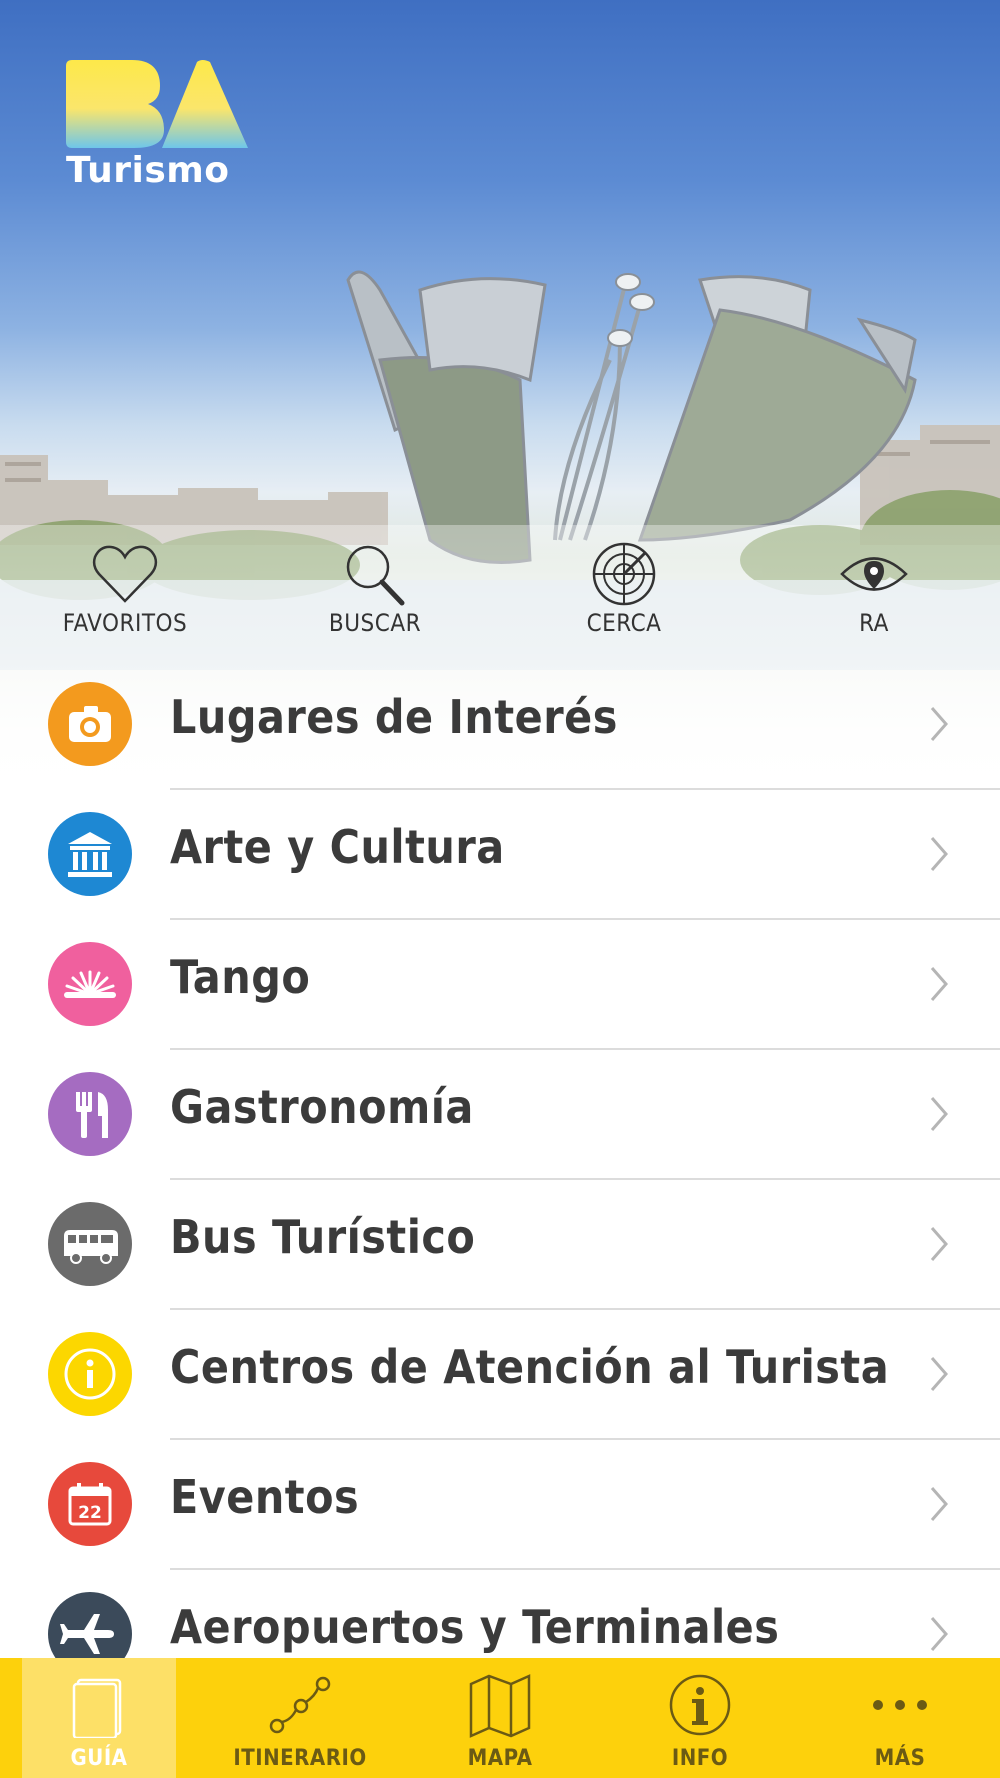  What do you see at coordinates (322, 1107) in the screenshot?
I see `menu-item-label: Gastronomía` at bounding box center [322, 1107].